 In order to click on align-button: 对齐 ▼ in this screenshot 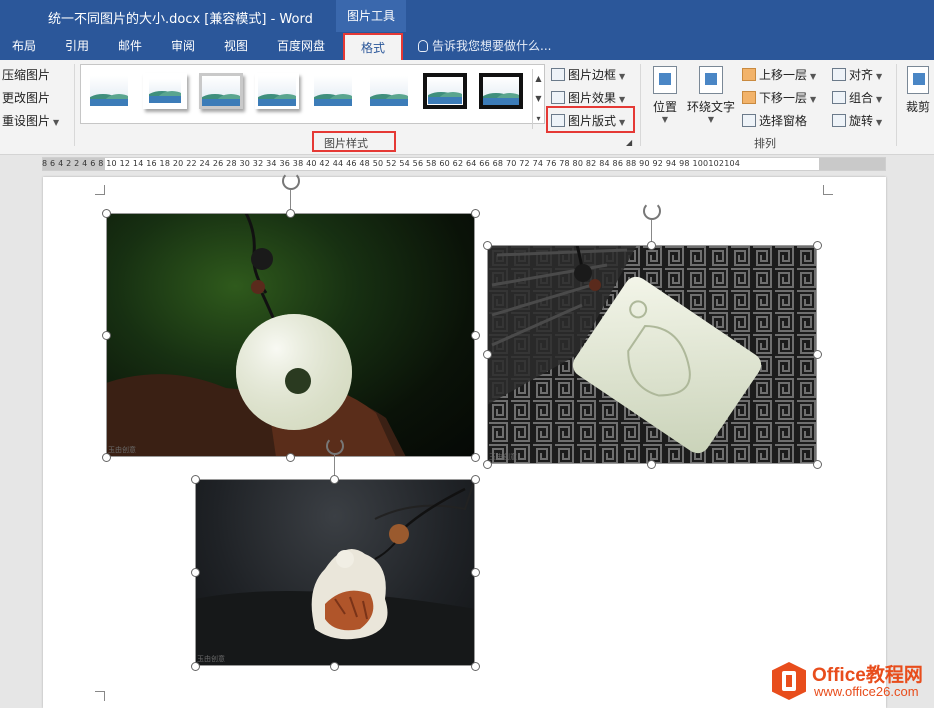, I will do `click(857, 74)`.